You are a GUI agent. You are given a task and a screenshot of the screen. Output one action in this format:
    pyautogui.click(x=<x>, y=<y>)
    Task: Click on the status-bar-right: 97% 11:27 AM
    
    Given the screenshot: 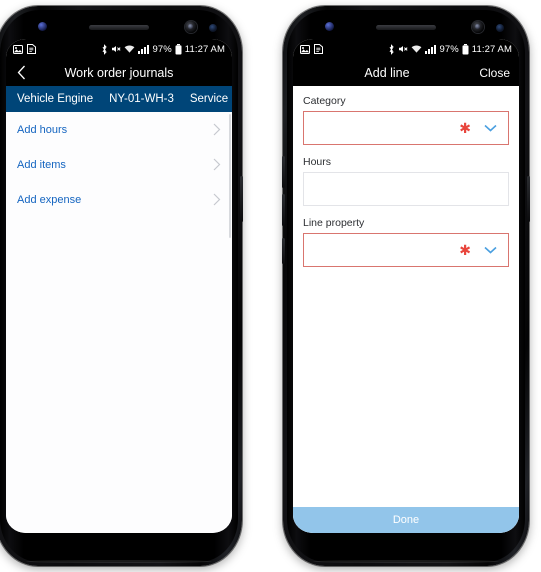 What is the action you would take?
    pyautogui.click(x=406, y=49)
    